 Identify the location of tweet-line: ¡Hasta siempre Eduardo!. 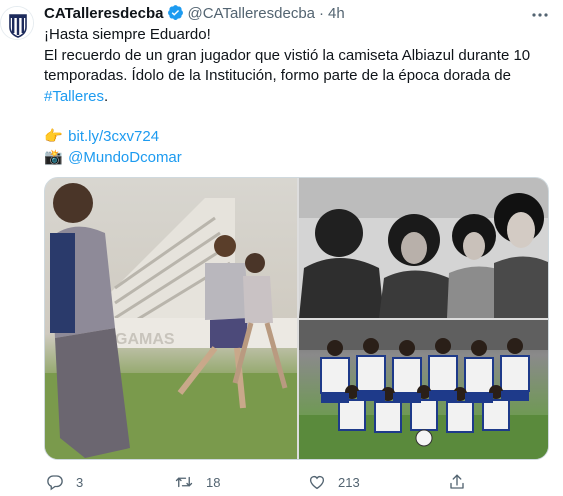
(127, 34).